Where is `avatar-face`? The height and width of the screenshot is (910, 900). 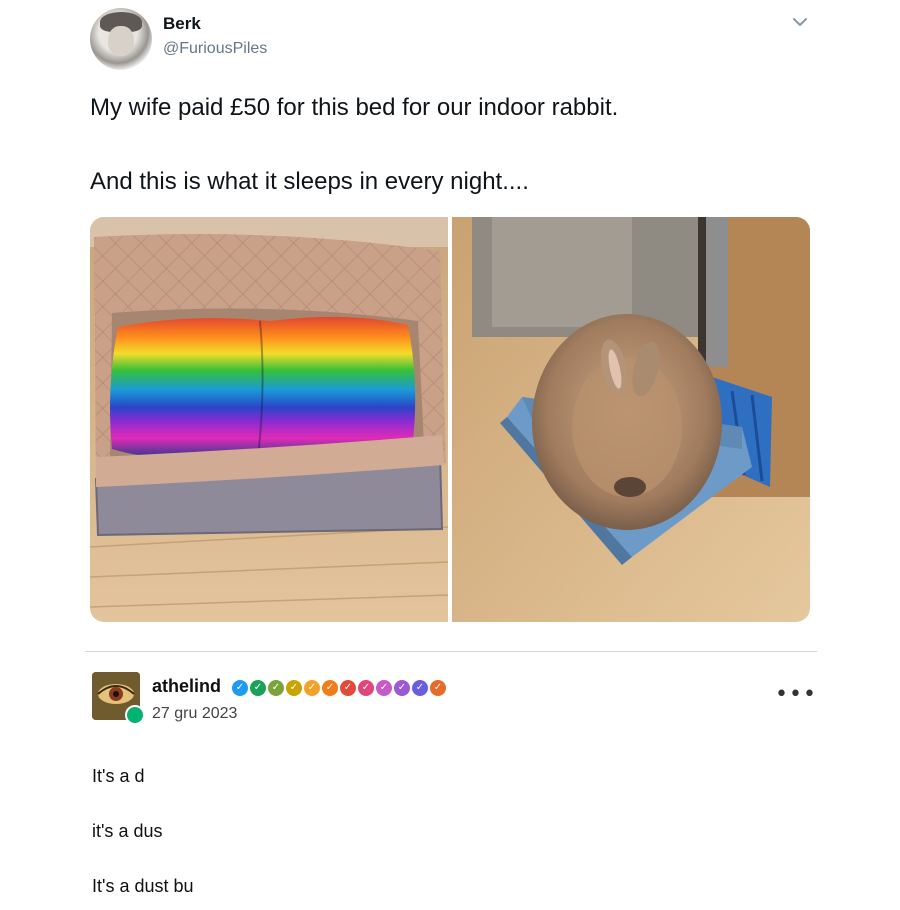 avatar-face is located at coordinates (121, 41).